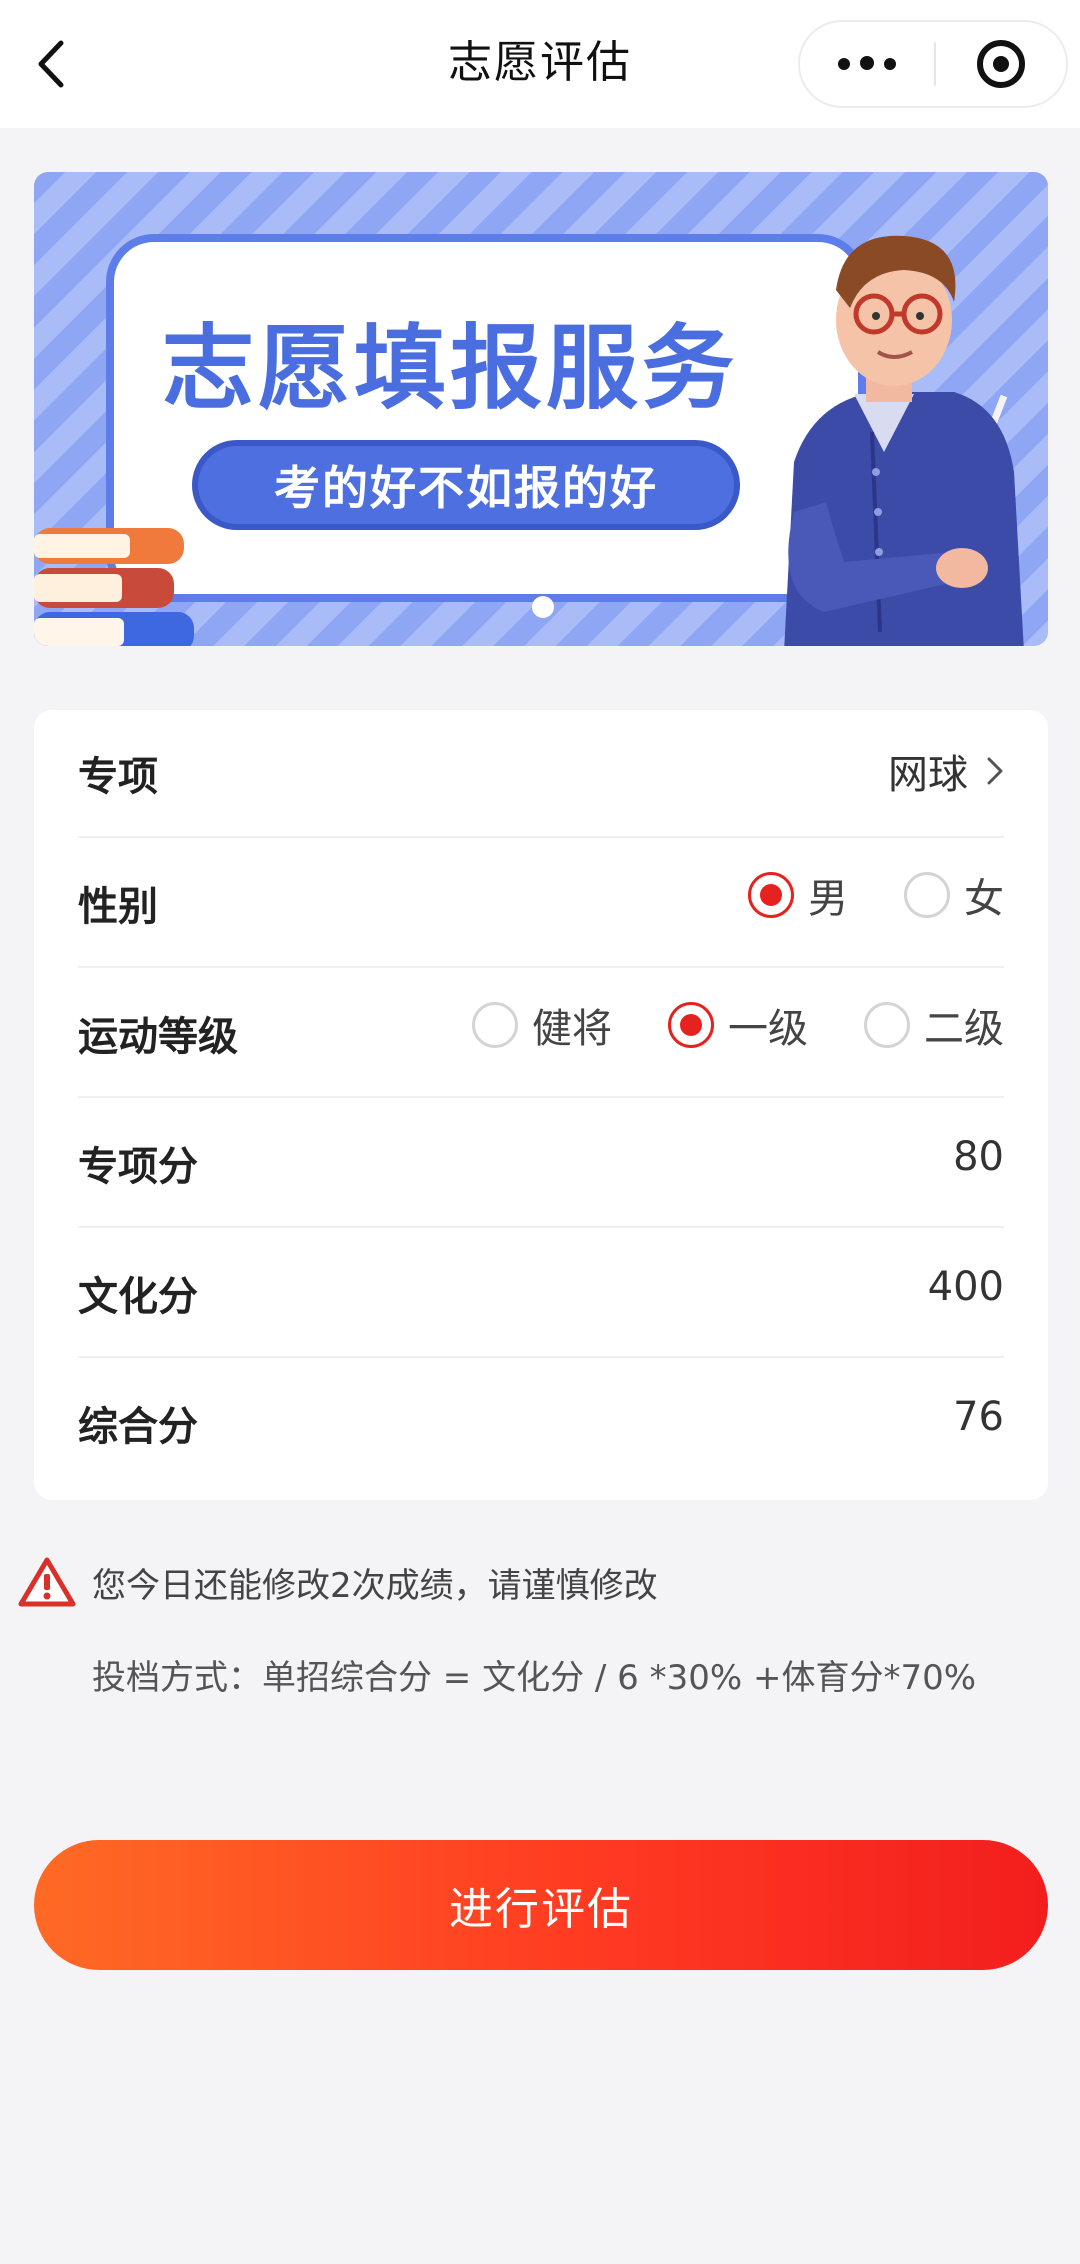 The width and height of the screenshot is (1080, 2264). I want to click on carousel-indicator, so click(543, 607).